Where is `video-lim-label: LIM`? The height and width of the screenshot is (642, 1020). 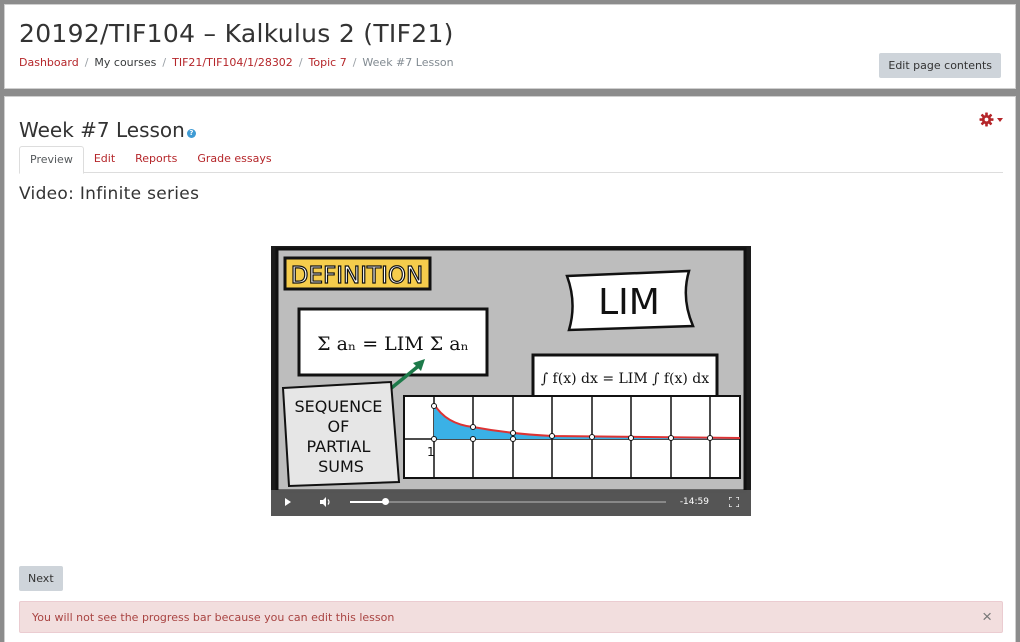 video-lim-label: LIM is located at coordinates (629, 302).